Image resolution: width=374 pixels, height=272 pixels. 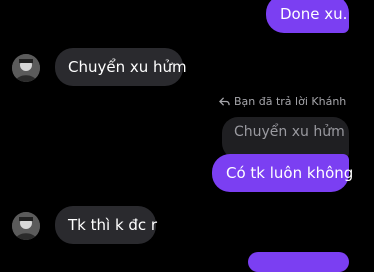 I want to click on reply-indicator: Bạn đã trả lời Khánh, so click(x=282, y=101).